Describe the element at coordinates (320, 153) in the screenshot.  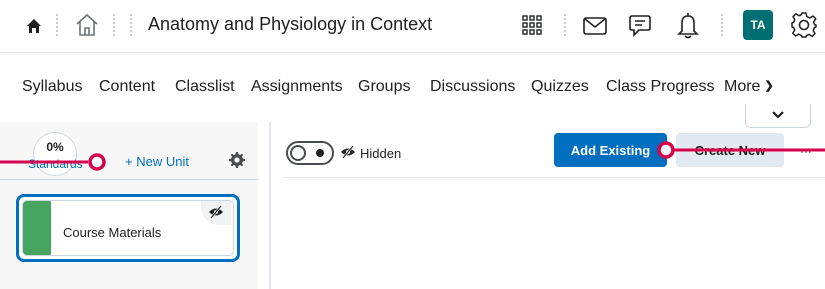
I see `toggle-dot` at that location.